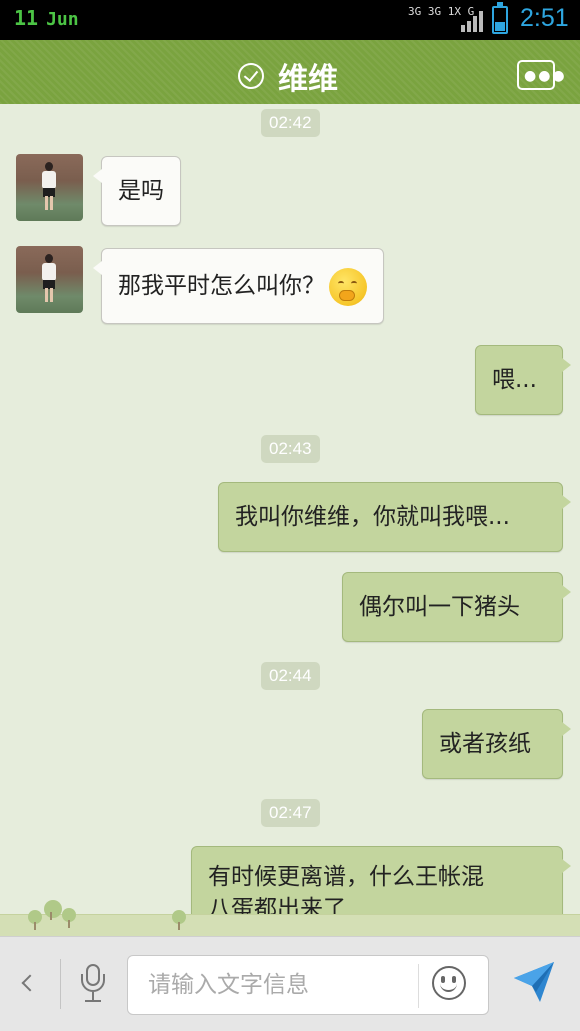 The width and height of the screenshot is (580, 1031). Describe the element at coordinates (27, 984) in the screenshot. I see `back-chevron-icon` at that location.